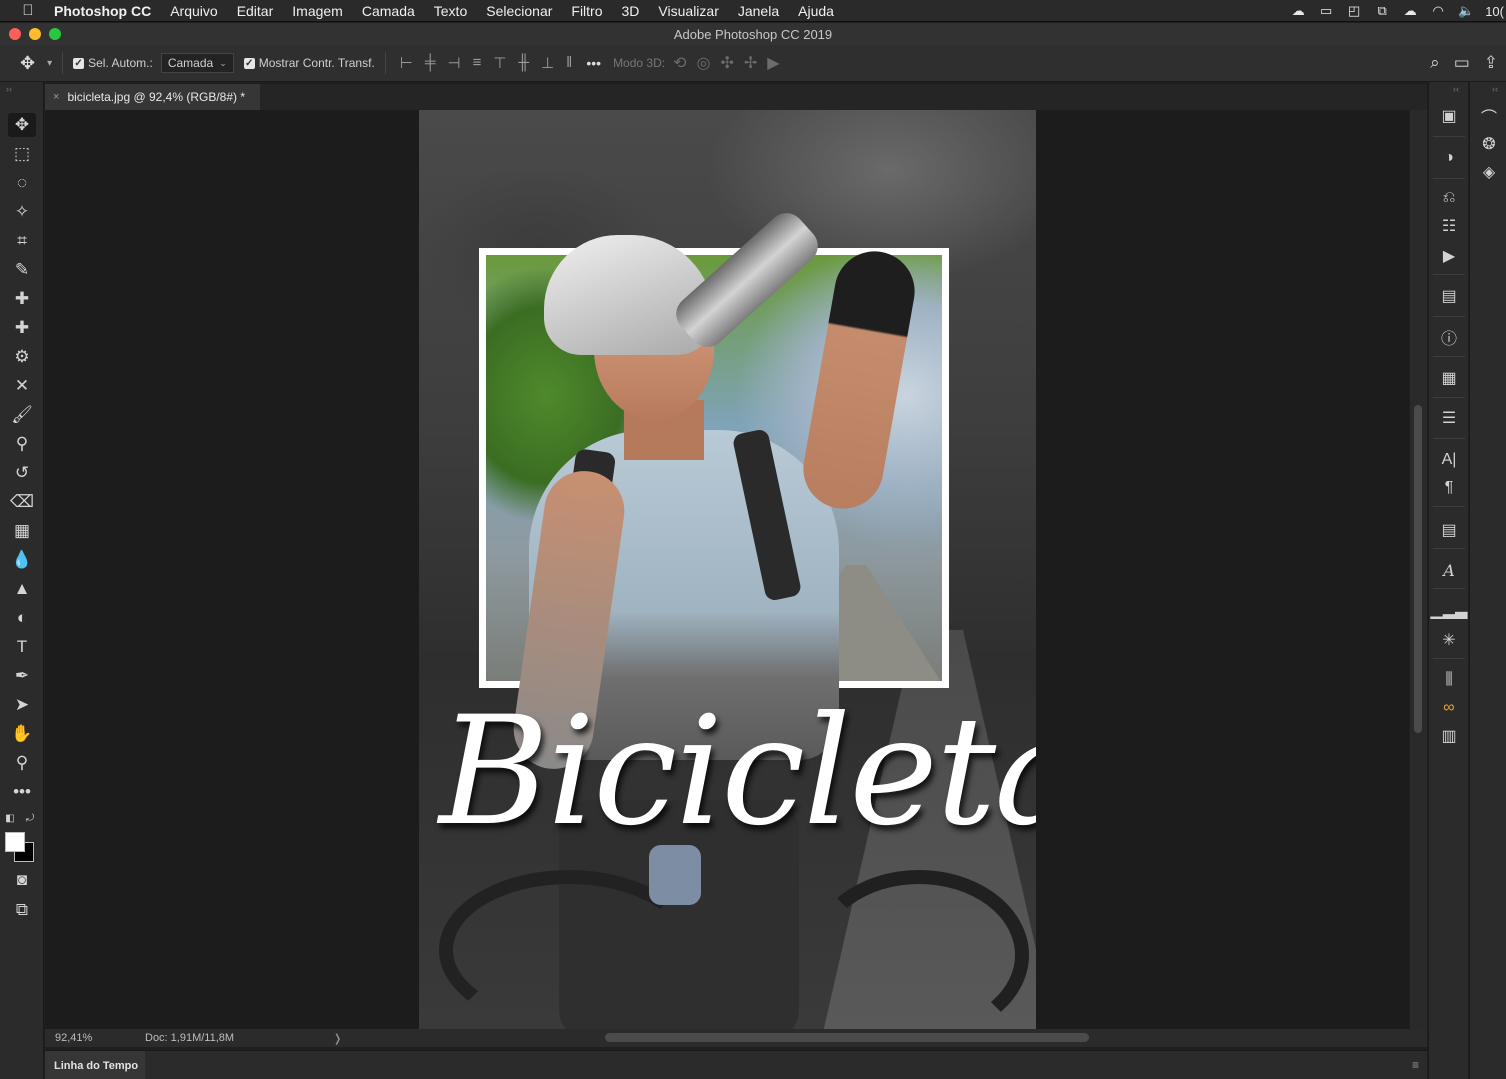 Image resolution: width=1506 pixels, height=1079 pixels. Describe the element at coordinates (22, 910) in the screenshot. I see `screen-mode-icon: ⧉` at that location.